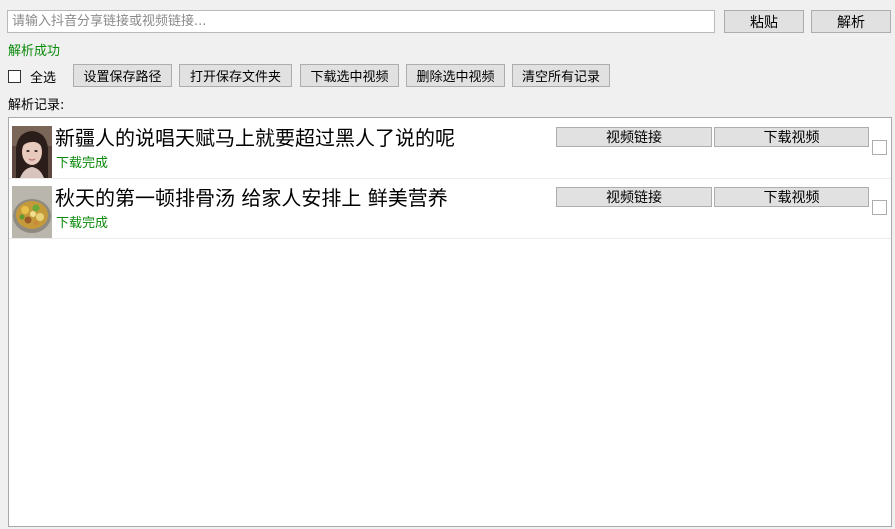 This screenshot has height=529, width=895. Describe the element at coordinates (36, 105) in the screenshot. I see `records-label: 解析记录:` at that location.